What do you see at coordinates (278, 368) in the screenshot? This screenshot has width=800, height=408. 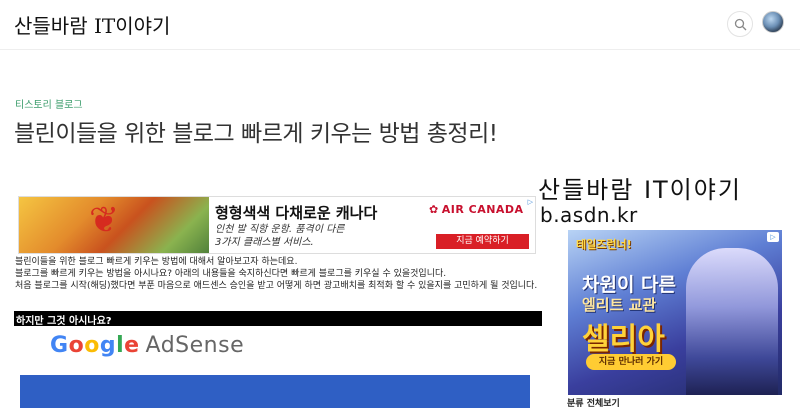 I see `adsense-image: Google AdSense` at bounding box center [278, 368].